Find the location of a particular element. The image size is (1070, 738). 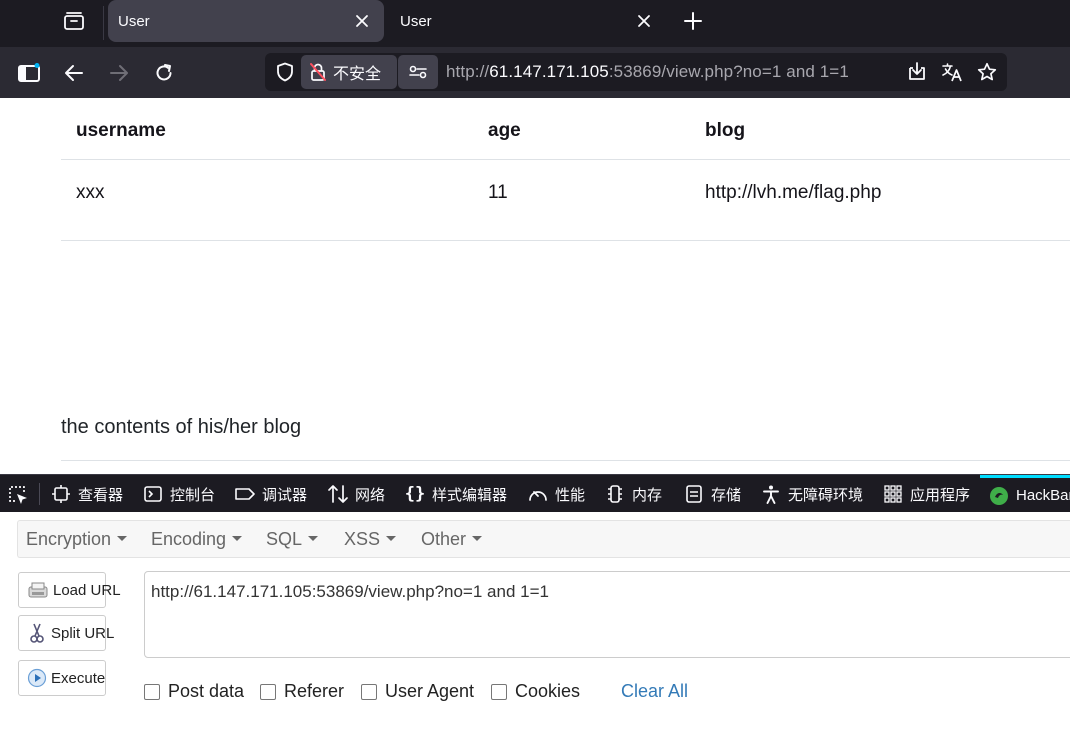

hackbar-icon is located at coordinates (999, 496).